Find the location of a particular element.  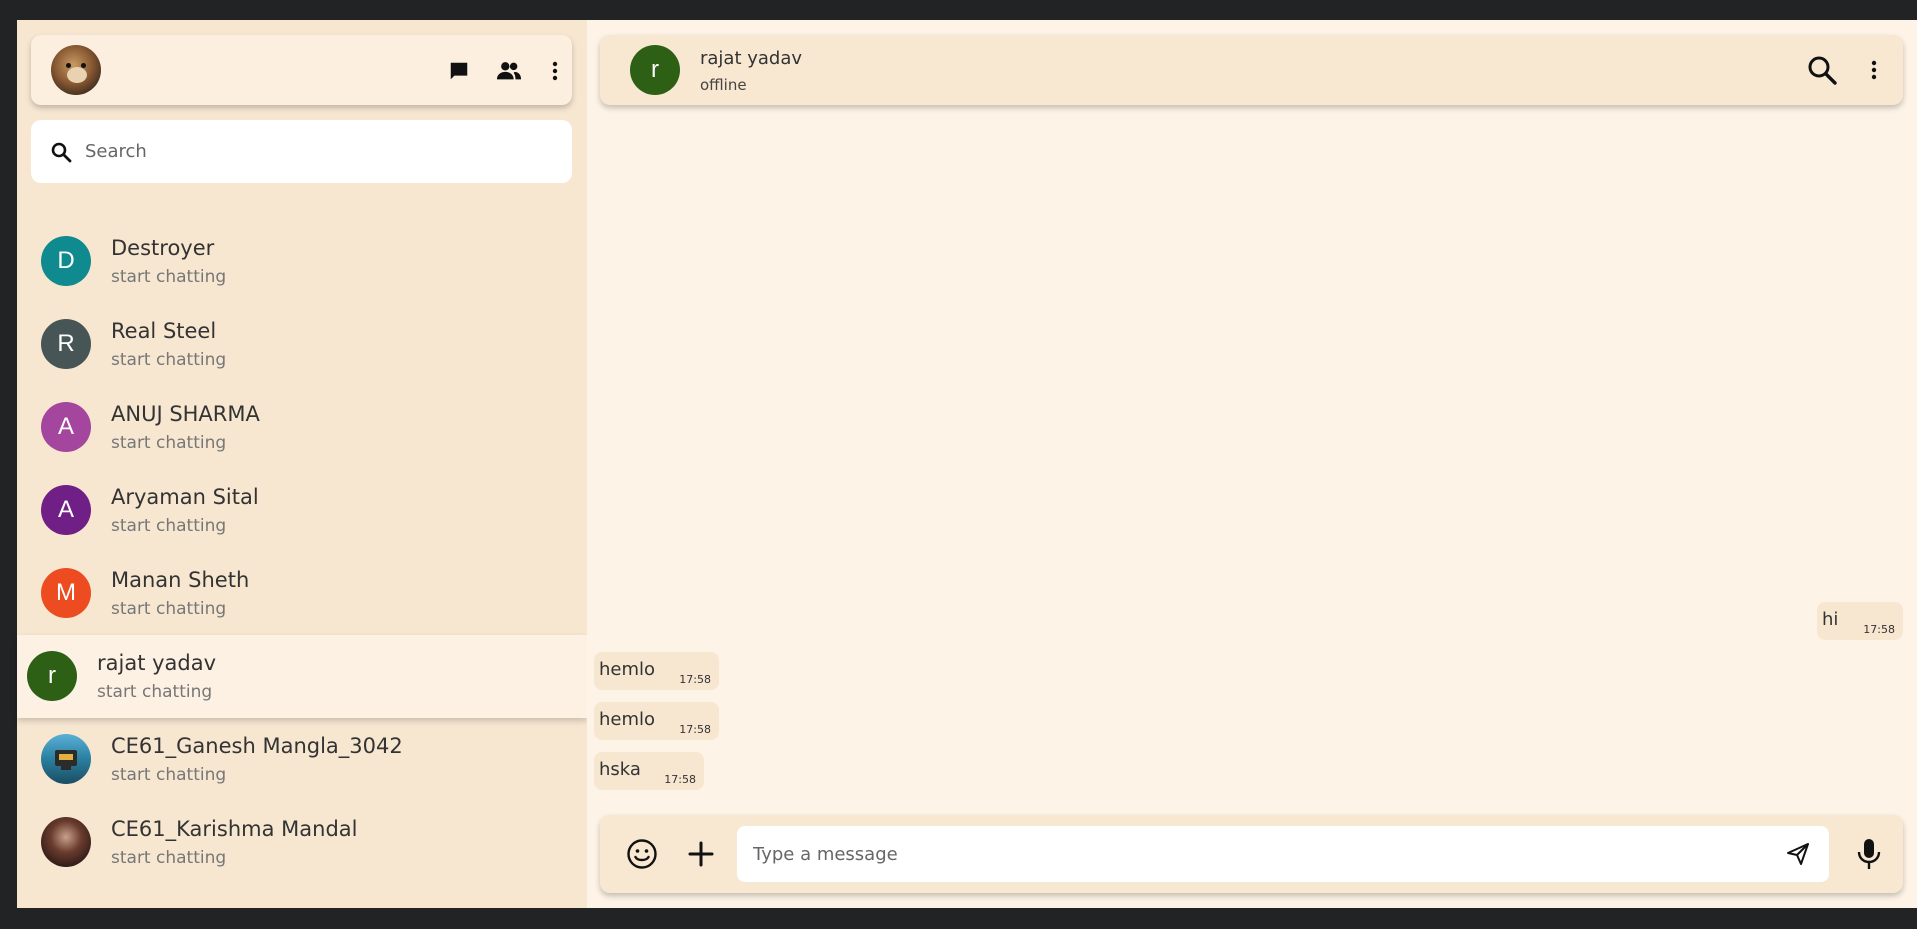

contact-name: Real Steel is located at coordinates (164, 331).